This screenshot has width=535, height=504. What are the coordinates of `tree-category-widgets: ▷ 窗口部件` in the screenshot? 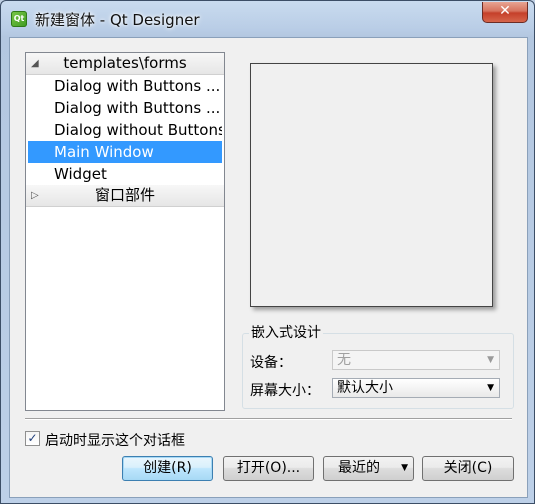 It's located at (125, 196).